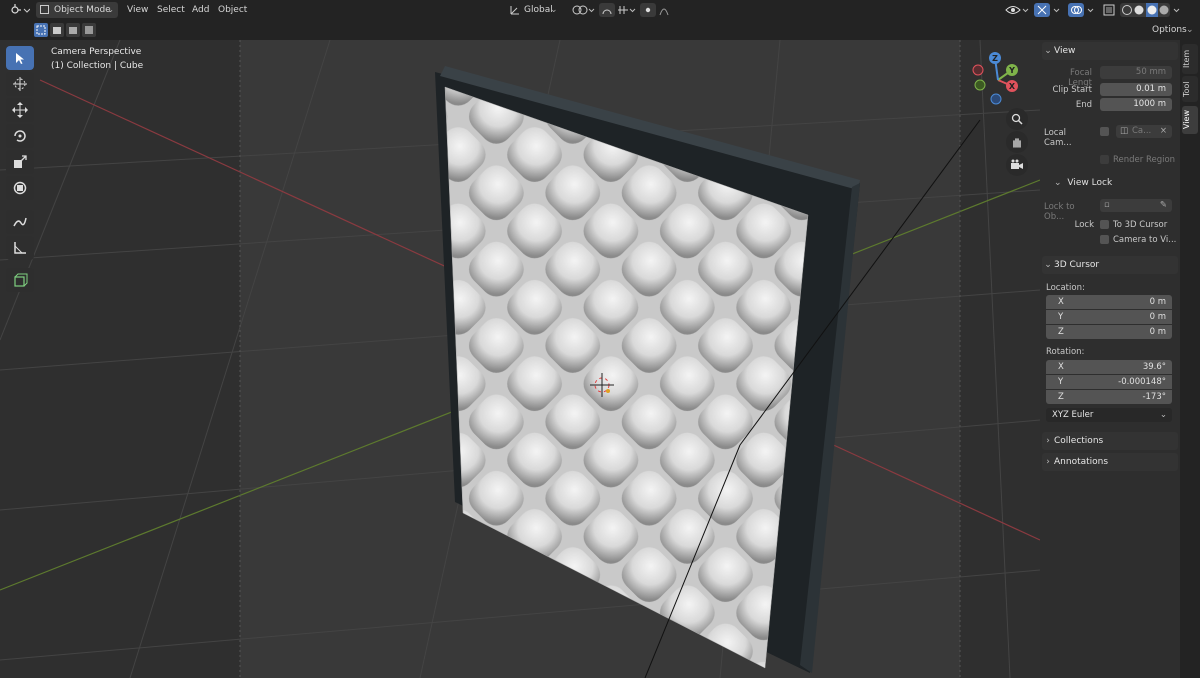  What do you see at coordinates (232, 10) in the screenshot?
I see `menu-object: Object` at bounding box center [232, 10].